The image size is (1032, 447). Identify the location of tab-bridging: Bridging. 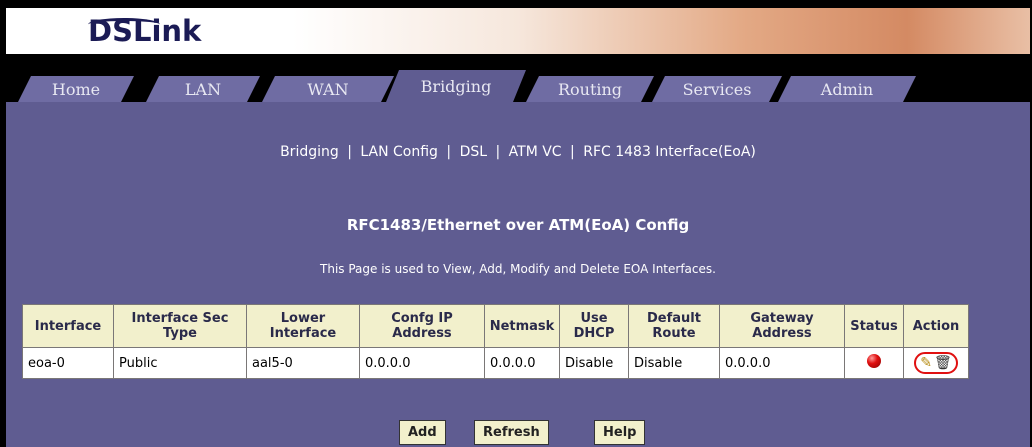
(456, 86).